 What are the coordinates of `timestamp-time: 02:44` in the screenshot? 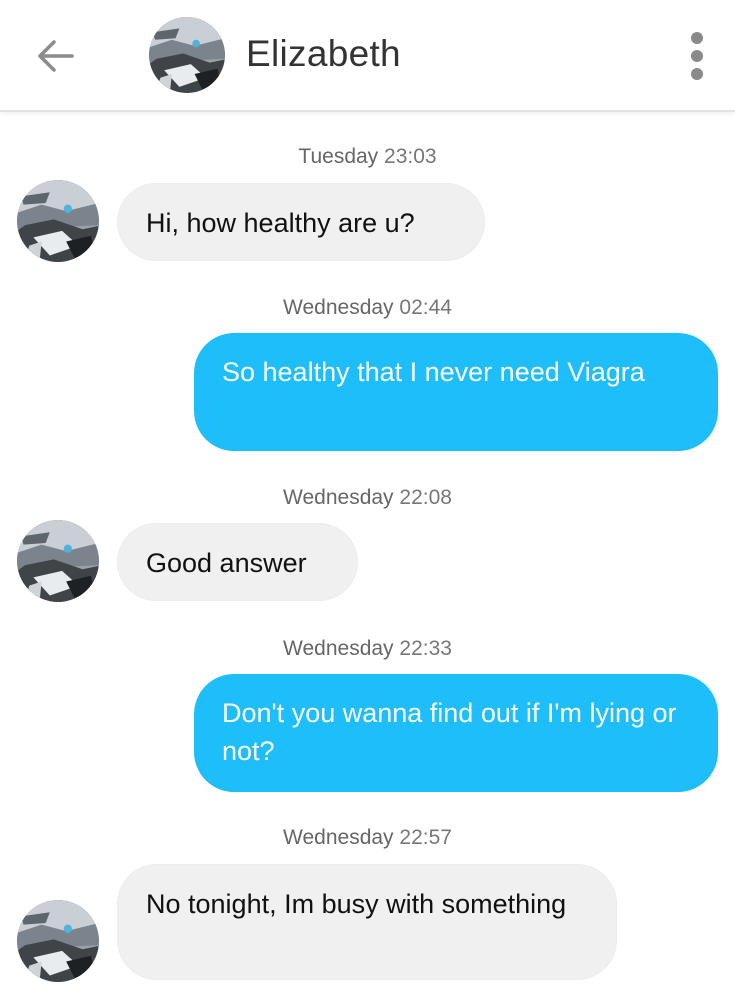 It's located at (425, 307).